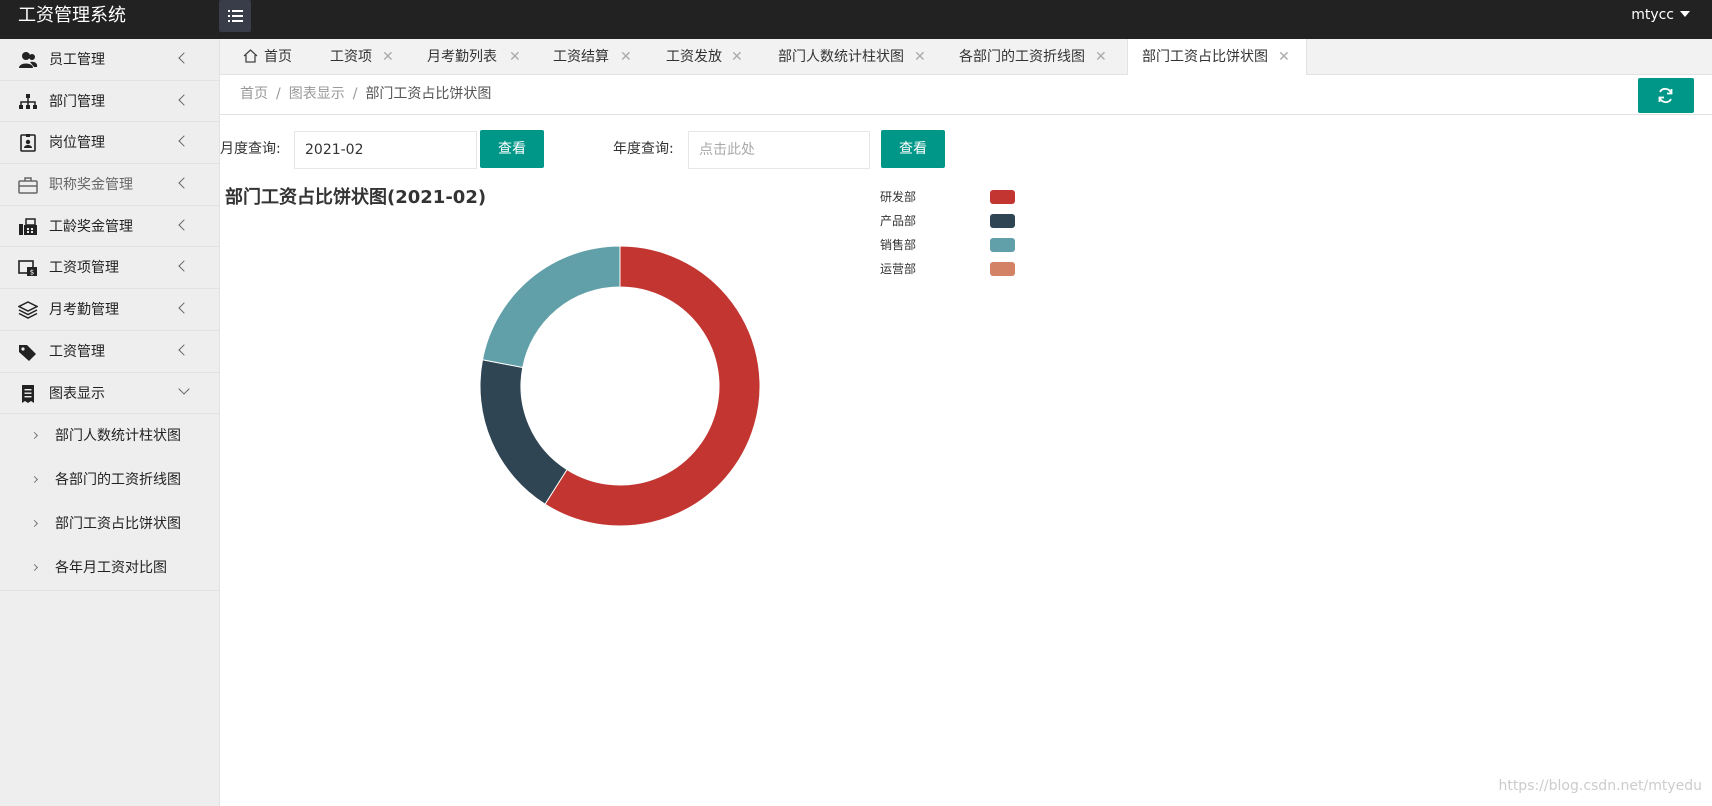  I want to click on sitemap-icon, so click(28, 101).